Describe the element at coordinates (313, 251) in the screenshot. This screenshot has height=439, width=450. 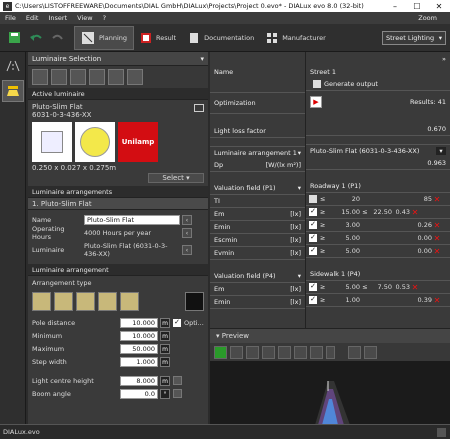
I see `evmin-checkbox: ✓` at that location.